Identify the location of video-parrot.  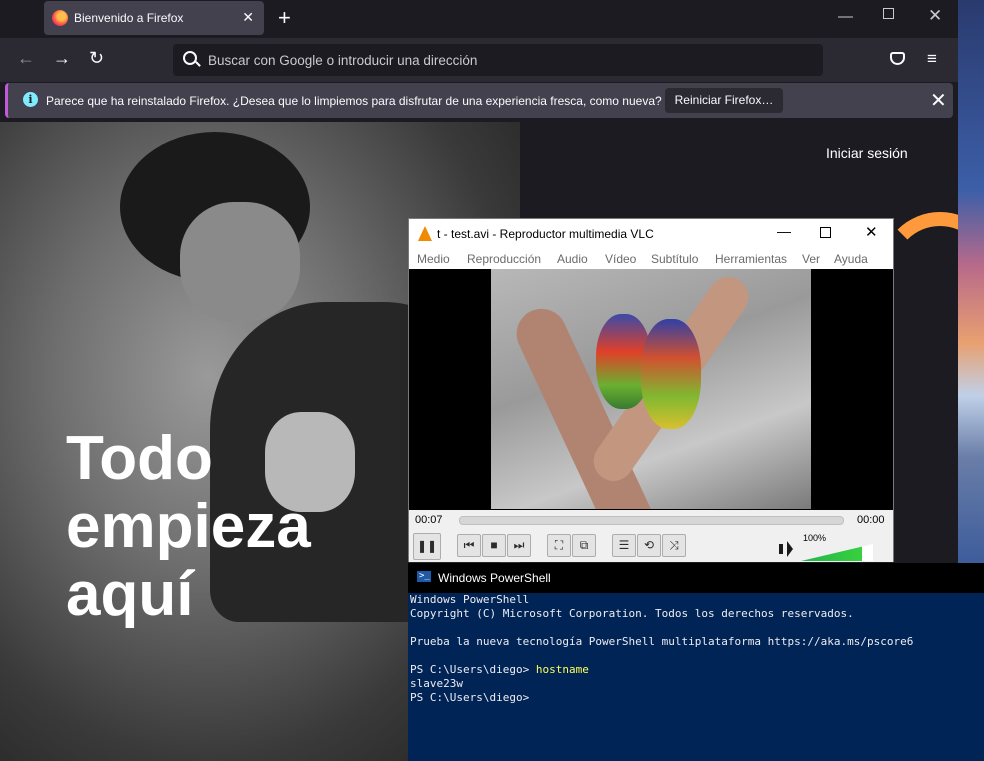
(671, 374).